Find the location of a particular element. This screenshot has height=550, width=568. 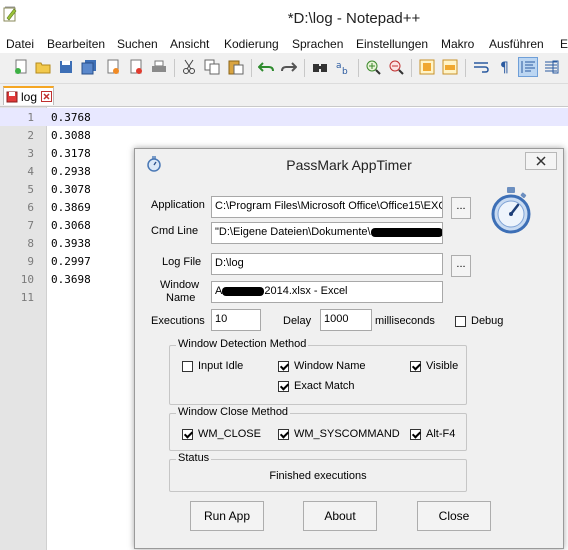

redo-icon is located at coordinates (289, 67).